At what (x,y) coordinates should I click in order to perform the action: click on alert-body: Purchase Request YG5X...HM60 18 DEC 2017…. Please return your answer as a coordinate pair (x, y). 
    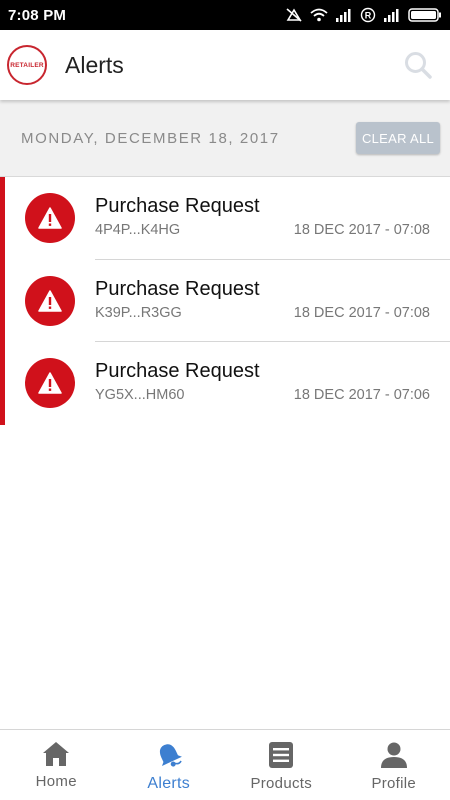
    Looking at the image, I should click on (262, 381).